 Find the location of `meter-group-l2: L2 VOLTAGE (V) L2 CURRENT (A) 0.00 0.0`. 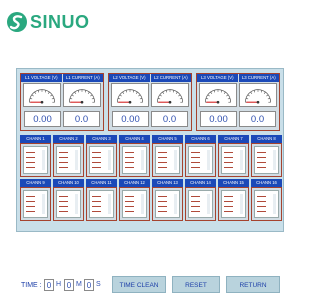

meter-group-l2: L2 VOLTAGE (V) L2 CURRENT (A) 0.00 0.0 is located at coordinates (150, 102).